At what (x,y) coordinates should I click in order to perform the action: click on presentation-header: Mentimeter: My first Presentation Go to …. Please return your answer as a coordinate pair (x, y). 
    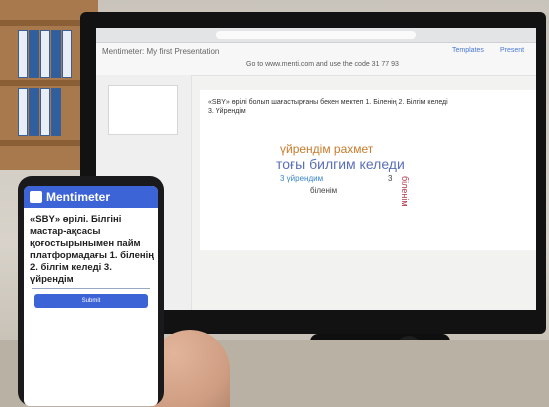
    Looking at the image, I should click on (316, 59).